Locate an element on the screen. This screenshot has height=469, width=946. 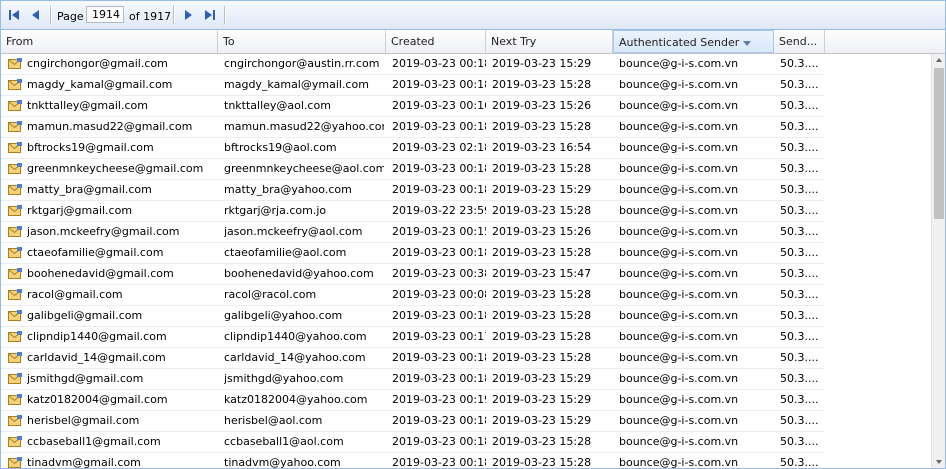
first-page-button is located at coordinates (14, 15).